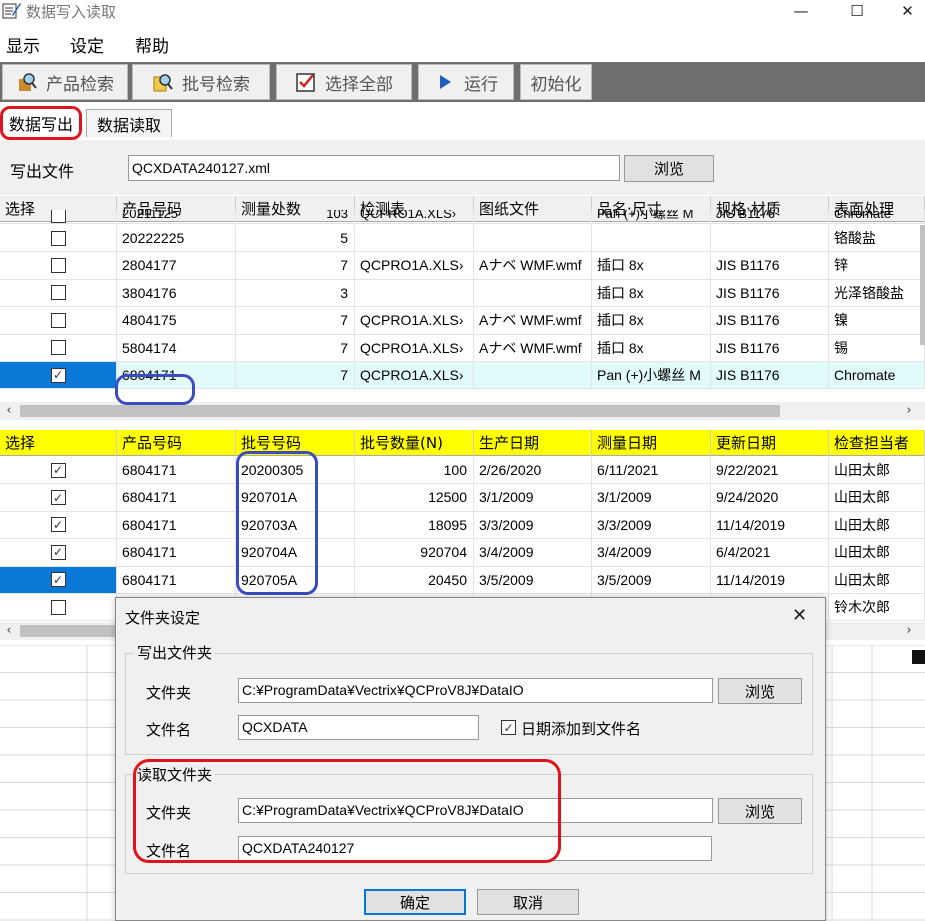 The width and height of the screenshot is (925, 921). What do you see at coordinates (801, 11) in the screenshot?
I see `minimize-button: —` at bounding box center [801, 11].